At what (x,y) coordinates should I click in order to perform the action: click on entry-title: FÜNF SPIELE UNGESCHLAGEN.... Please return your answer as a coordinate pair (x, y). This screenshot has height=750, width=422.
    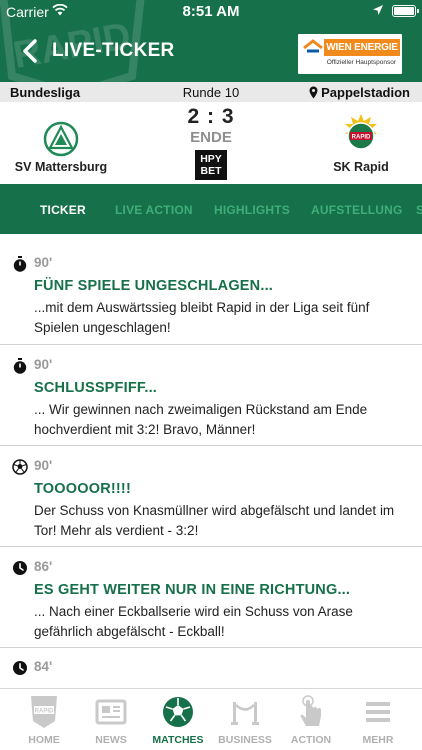
    Looking at the image, I should click on (154, 286).